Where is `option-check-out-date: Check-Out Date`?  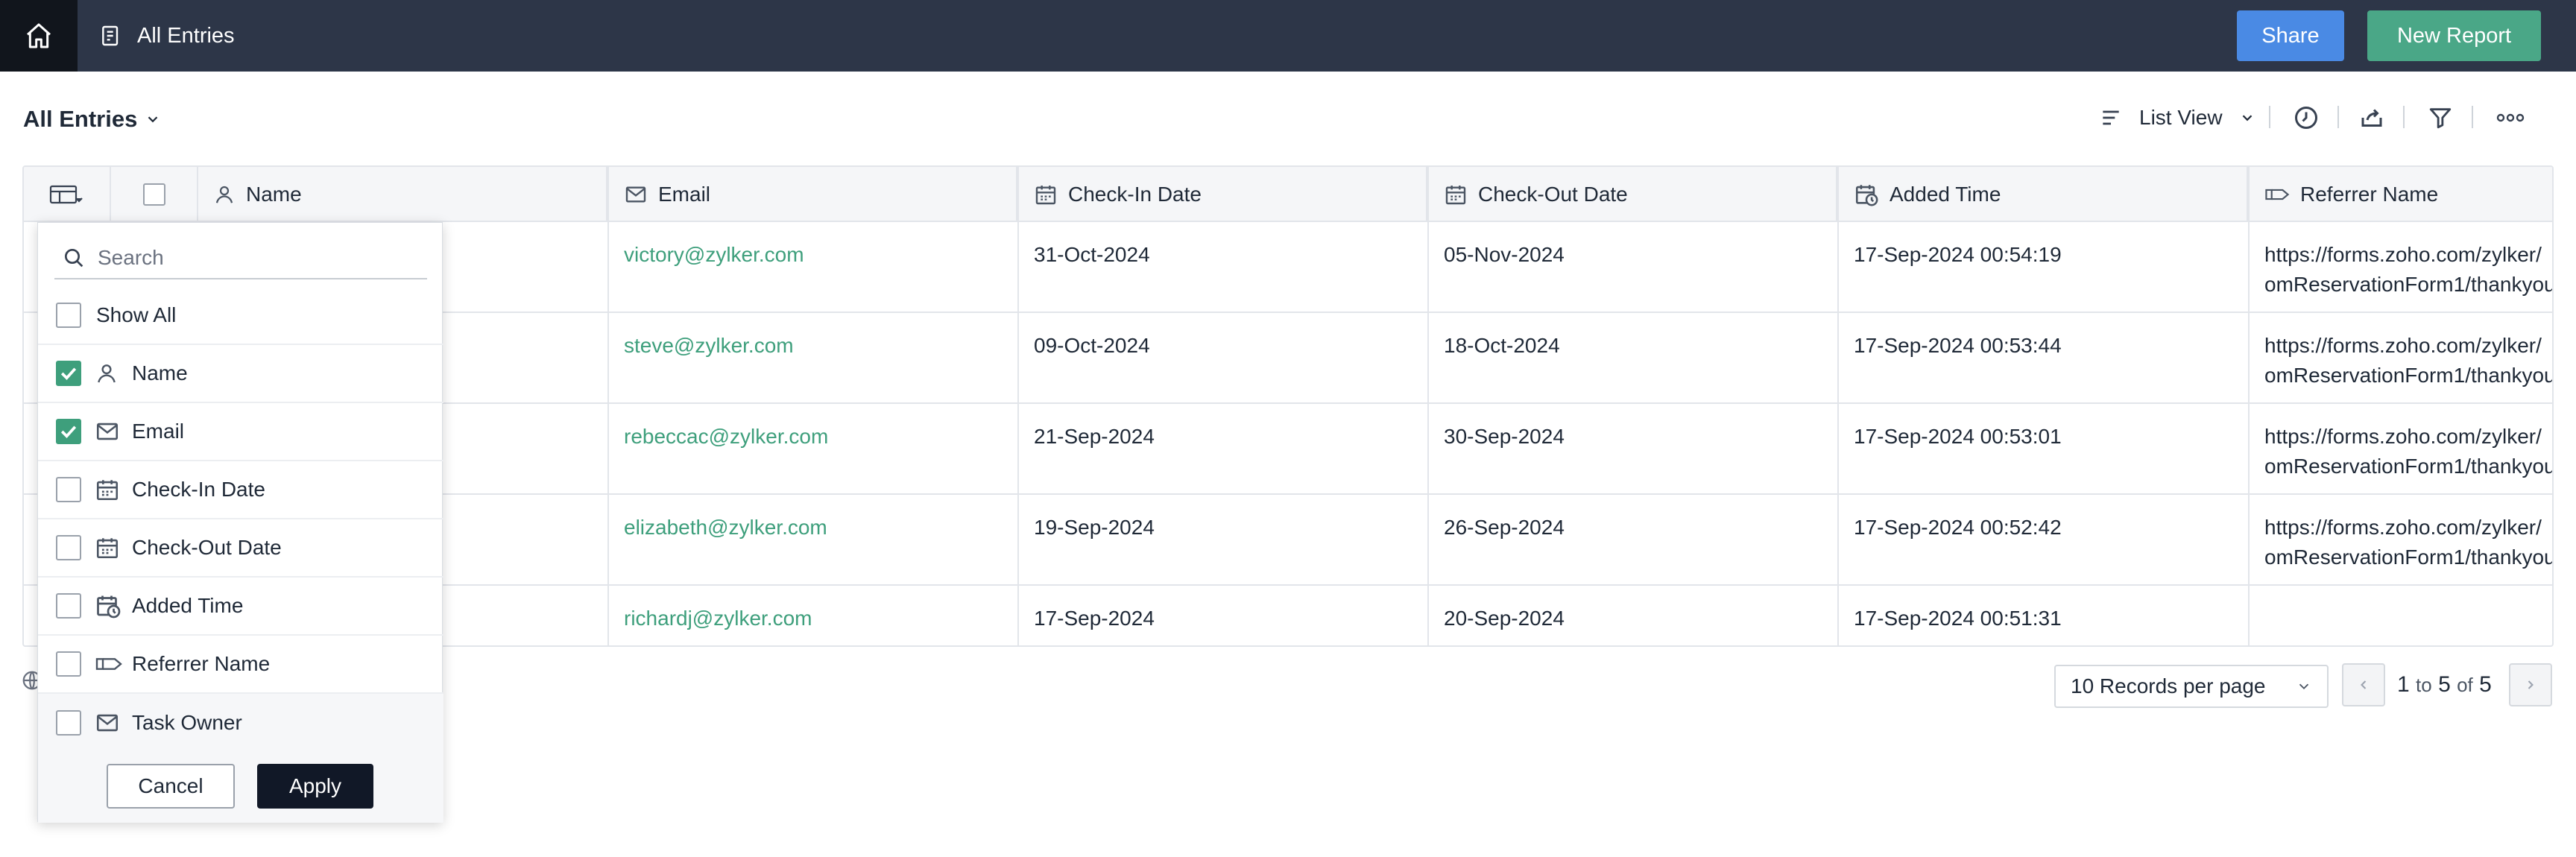
option-check-out-date: Check-Out Date is located at coordinates (241, 548).